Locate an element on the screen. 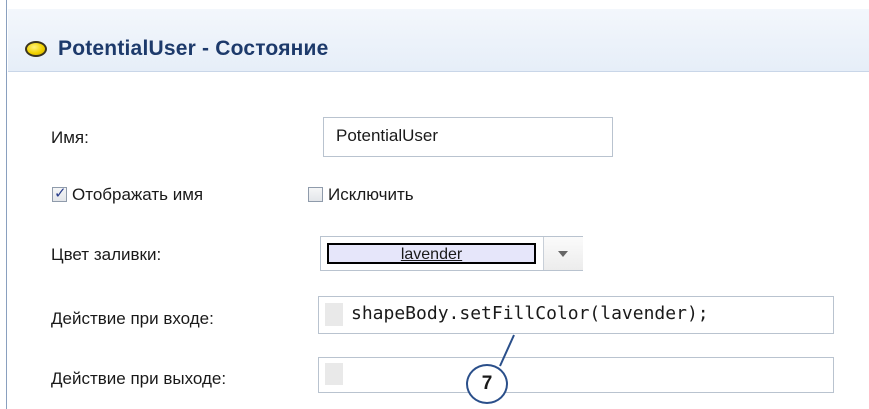 The width and height of the screenshot is (869, 409). color-swatch: lavender is located at coordinates (431, 253).